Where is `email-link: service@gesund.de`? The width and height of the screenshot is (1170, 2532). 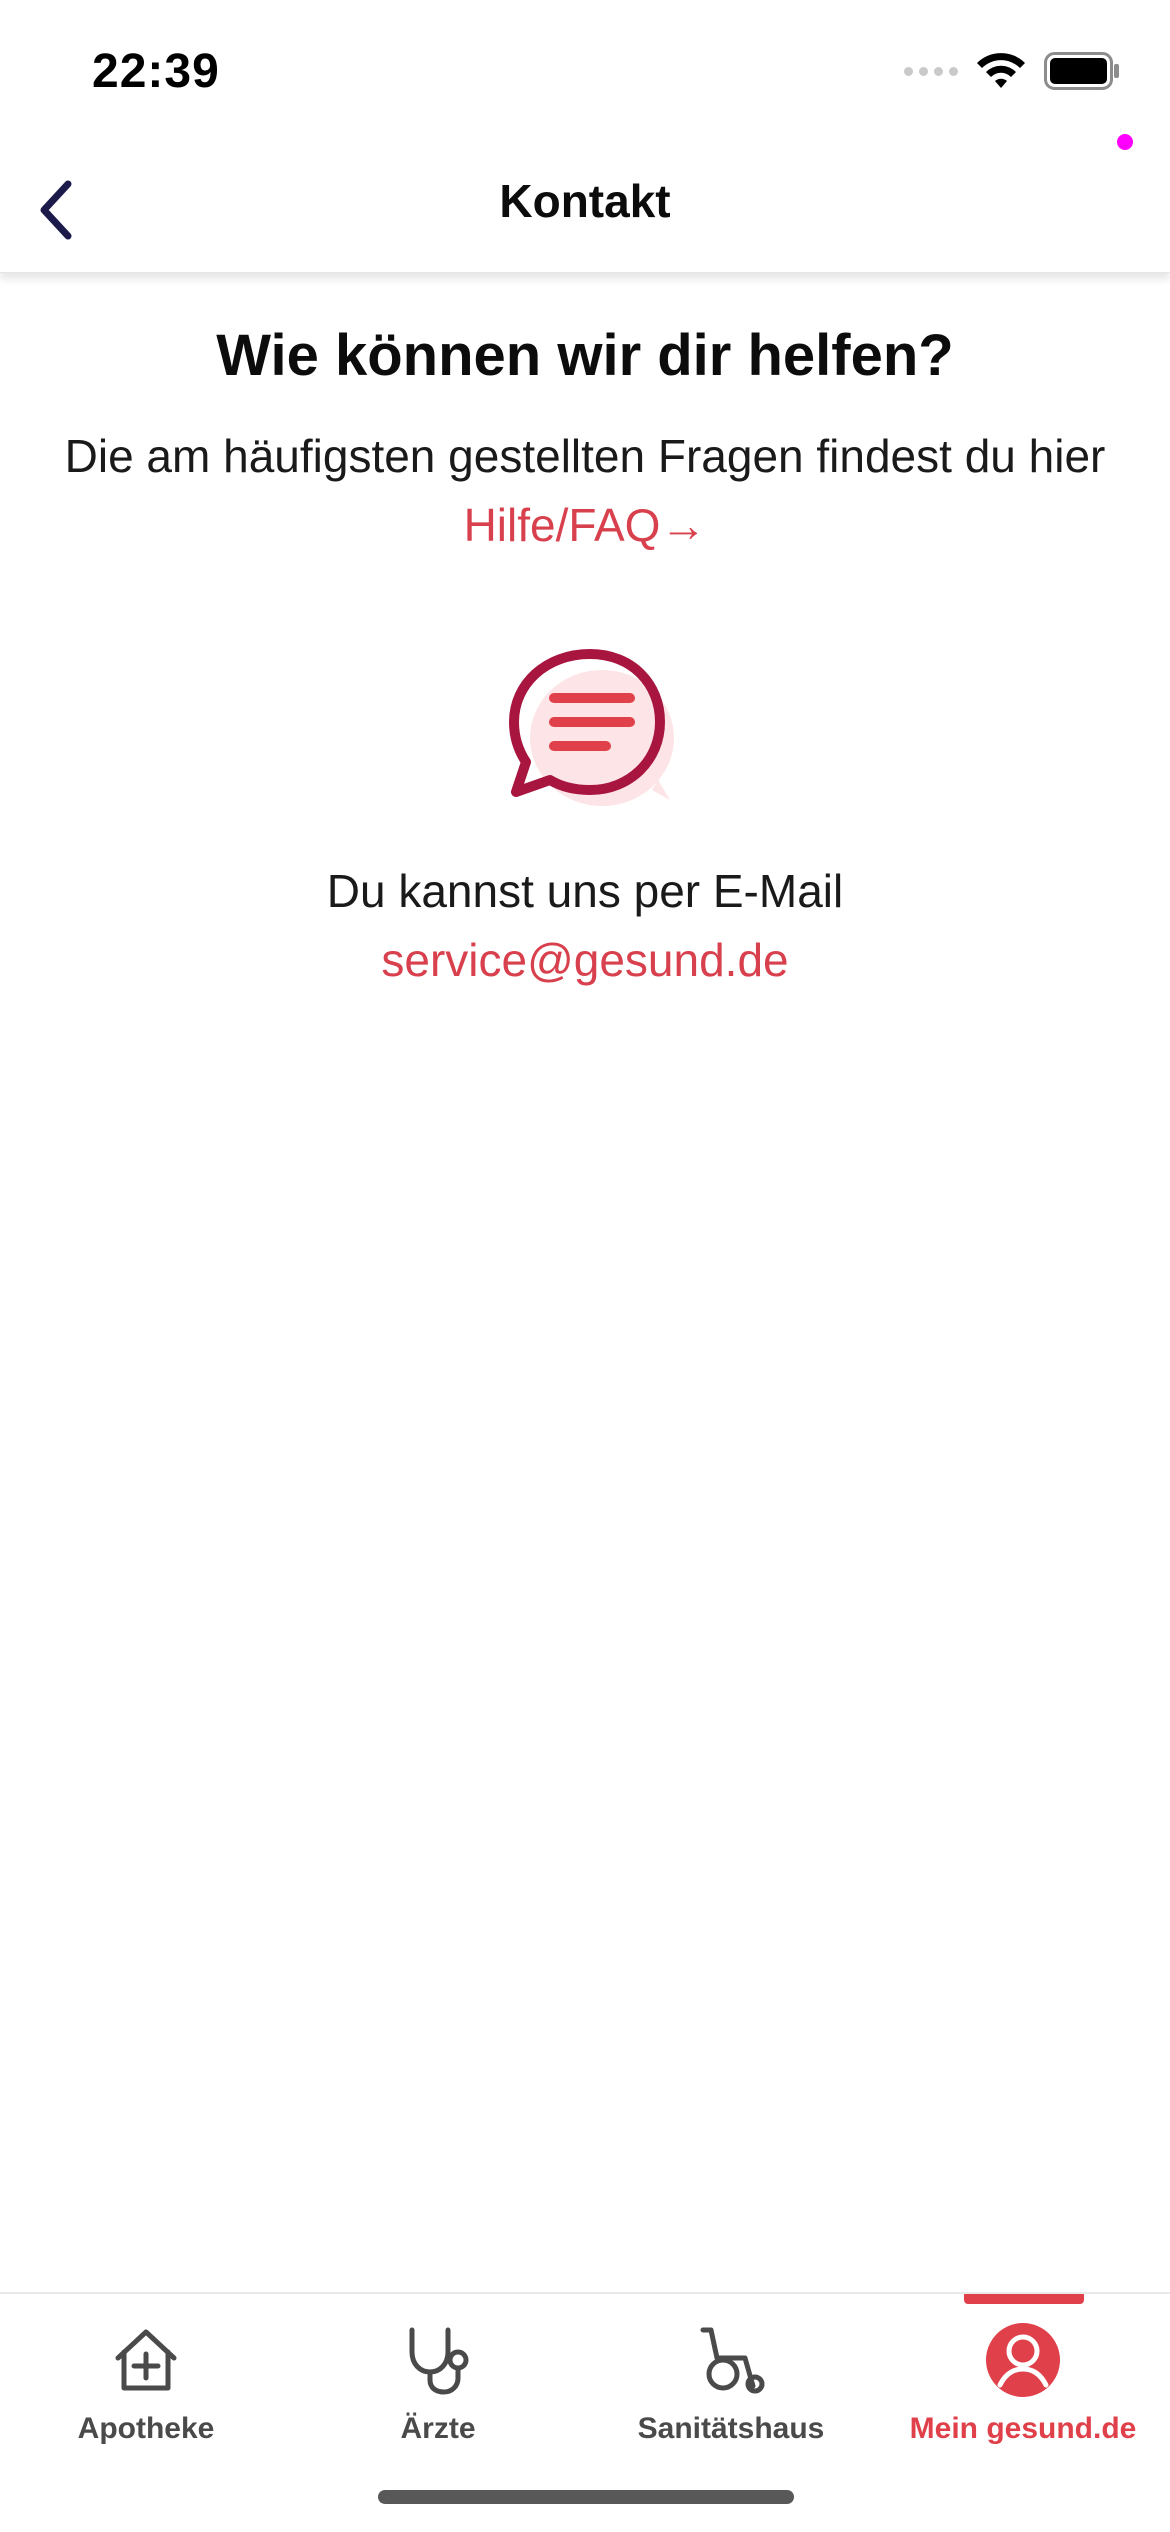
email-link: service@gesund.de is located at coordinates (584, 960).